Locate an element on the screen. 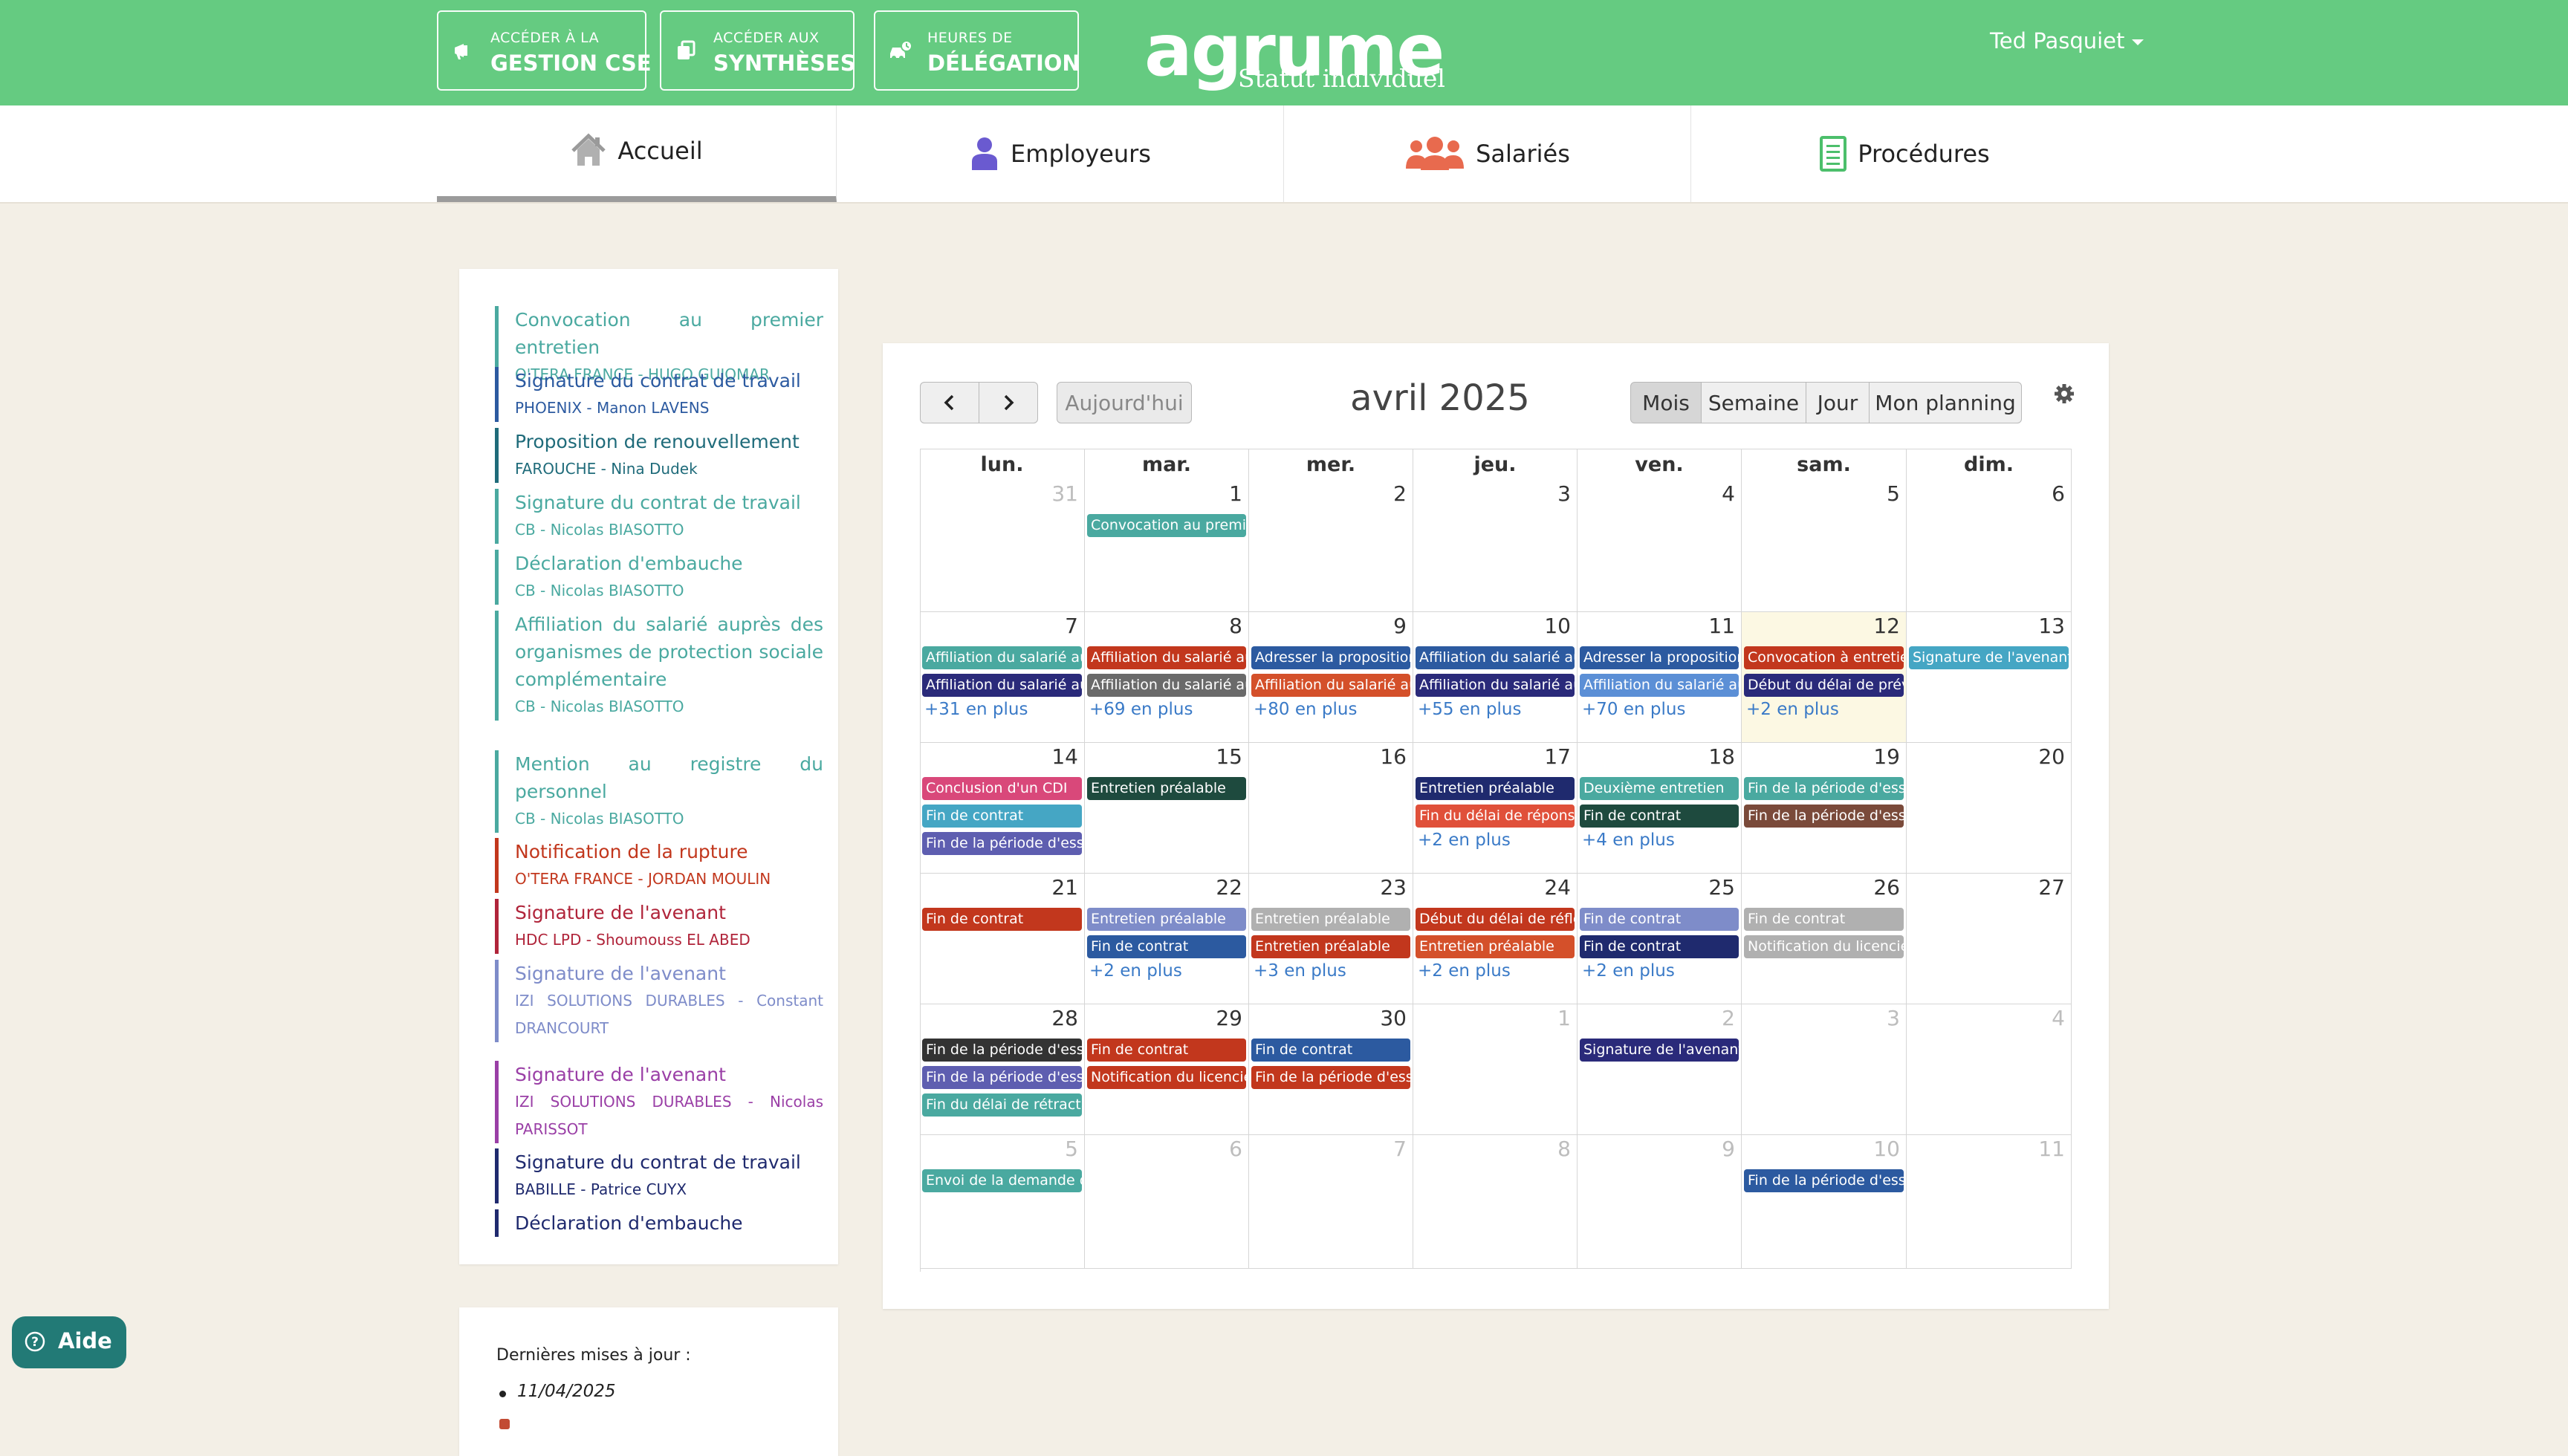  day-number: 3 is located at coordinates (1893, 1018).